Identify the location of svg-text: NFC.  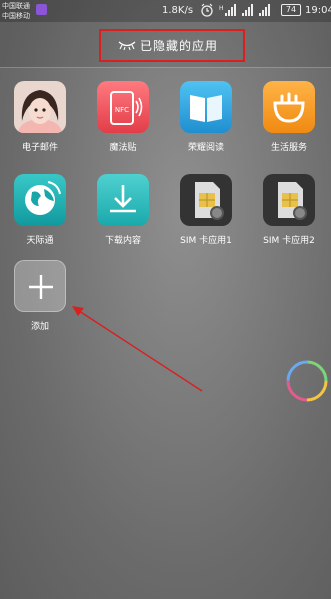
(122, 110).